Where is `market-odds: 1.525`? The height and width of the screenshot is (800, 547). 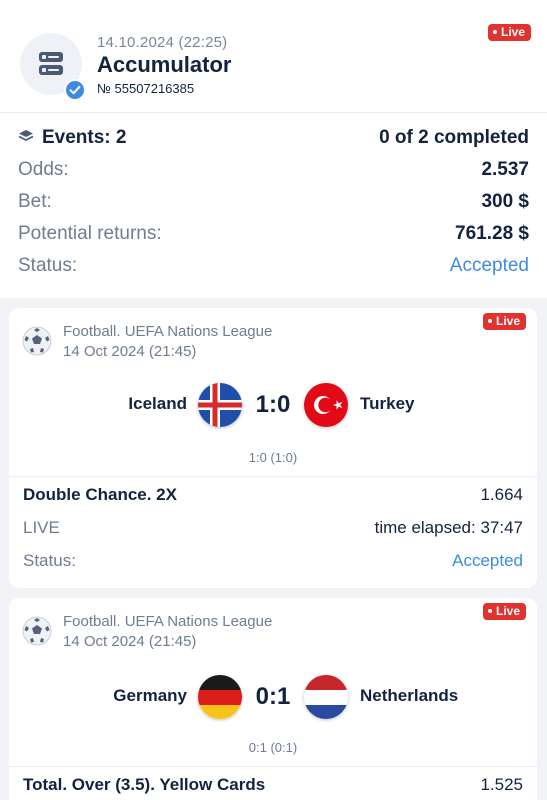
market-odds: 1.525 is located at coordinates (501, 784).